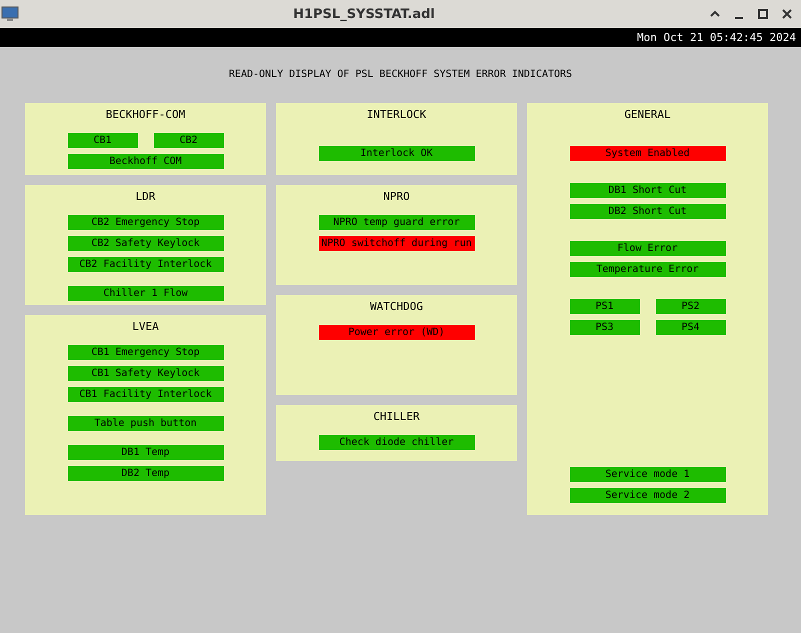 The width and height of the screenshot is (801, 633). Describe the element at coordinates (146, 452) in the screenshot. I see `status-indicator: DB1 Temp` at that location.